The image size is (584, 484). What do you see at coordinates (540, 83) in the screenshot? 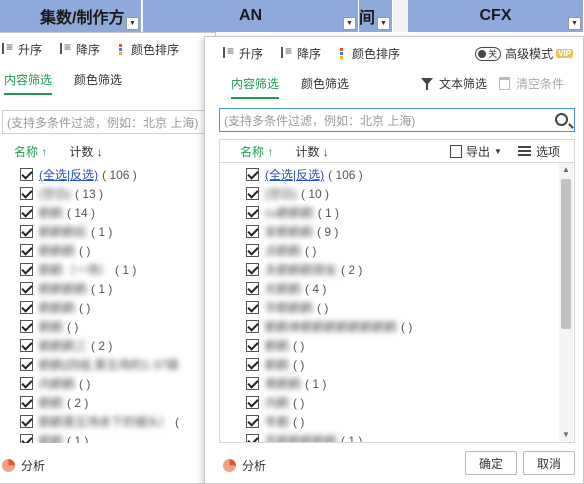
I see `clear-conditions-button: 清空条件` at bounding box center [540, 83].